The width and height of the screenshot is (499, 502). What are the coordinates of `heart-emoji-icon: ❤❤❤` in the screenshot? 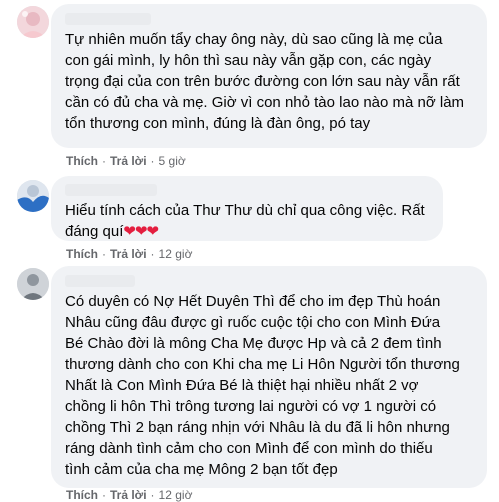 It's located at (141, 231).